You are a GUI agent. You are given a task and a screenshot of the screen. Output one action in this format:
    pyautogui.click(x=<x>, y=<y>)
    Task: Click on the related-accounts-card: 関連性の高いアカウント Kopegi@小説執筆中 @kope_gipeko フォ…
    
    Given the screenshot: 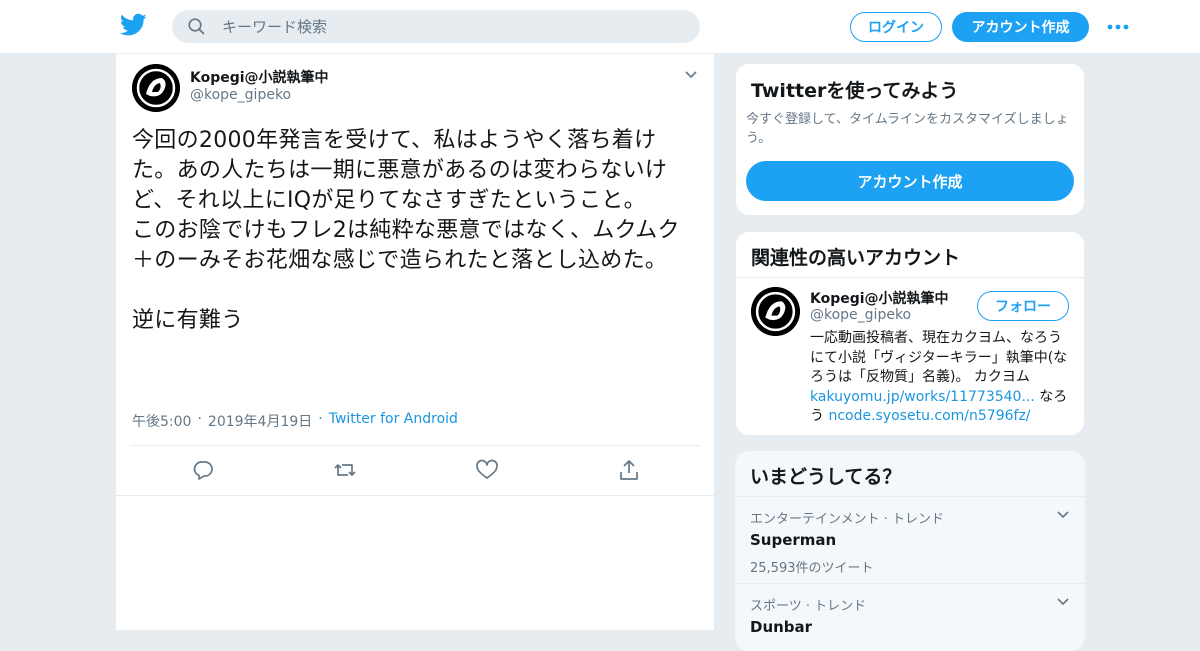 What is the action you would take?
    pyautogui.click(x=910, y=333)
    